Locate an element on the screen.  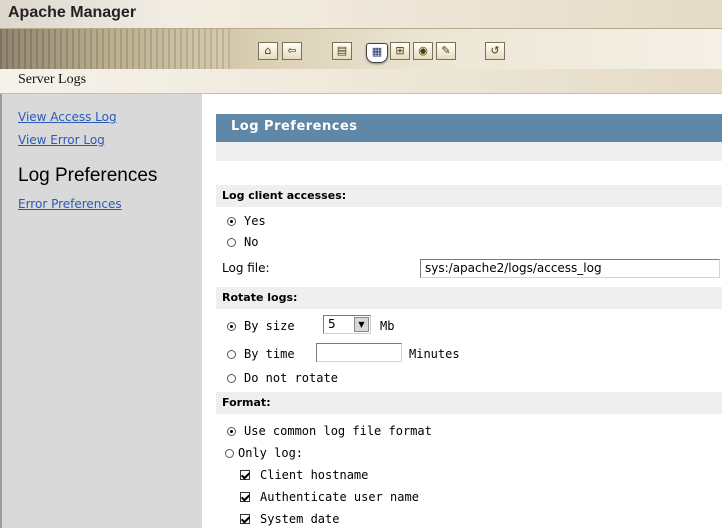
sidebar-link-view-error-log: View Error Log is located at coordinates (61, 140).